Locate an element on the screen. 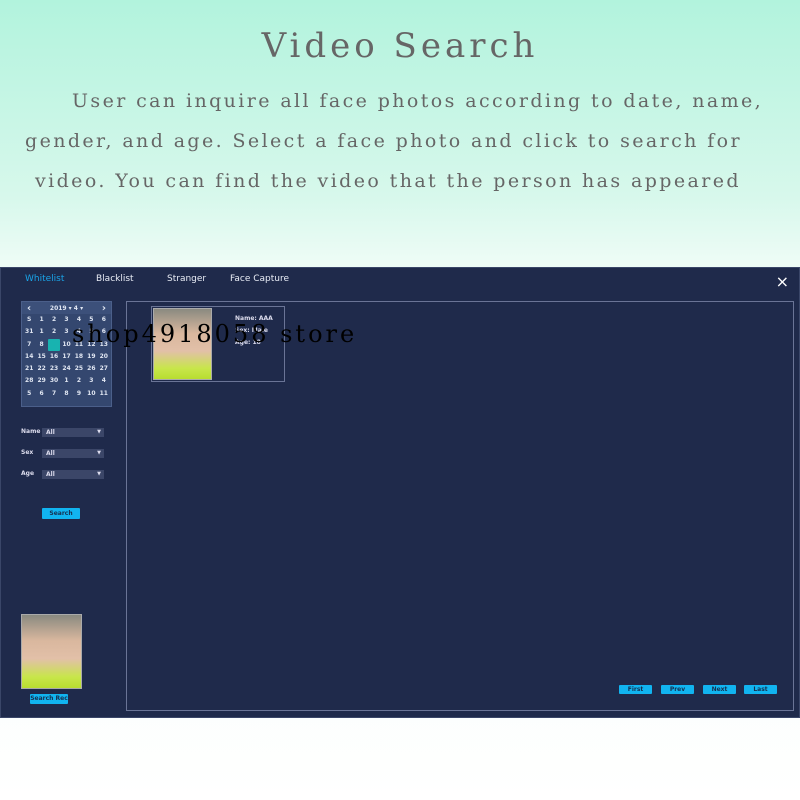 The image size is (800, 800). tab-whitelist: Whitelist is located at coordinates (44, 279).